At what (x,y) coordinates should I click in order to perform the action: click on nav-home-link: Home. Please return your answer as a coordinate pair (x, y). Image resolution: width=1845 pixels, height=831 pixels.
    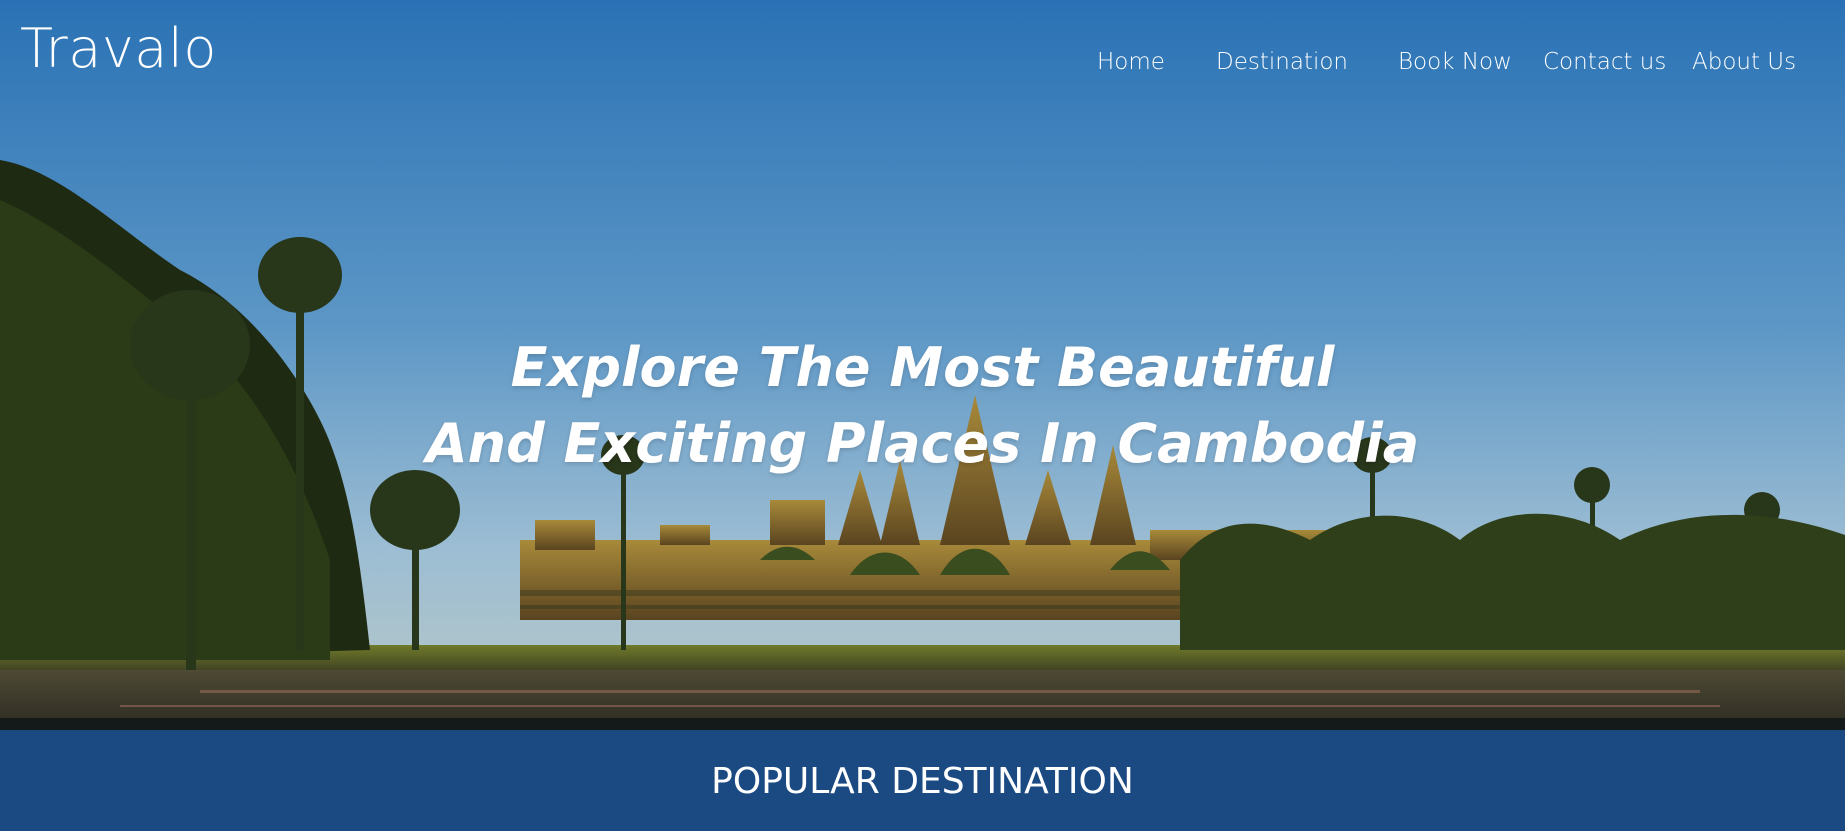
    Looking at the image, I should click on (1131, 62).